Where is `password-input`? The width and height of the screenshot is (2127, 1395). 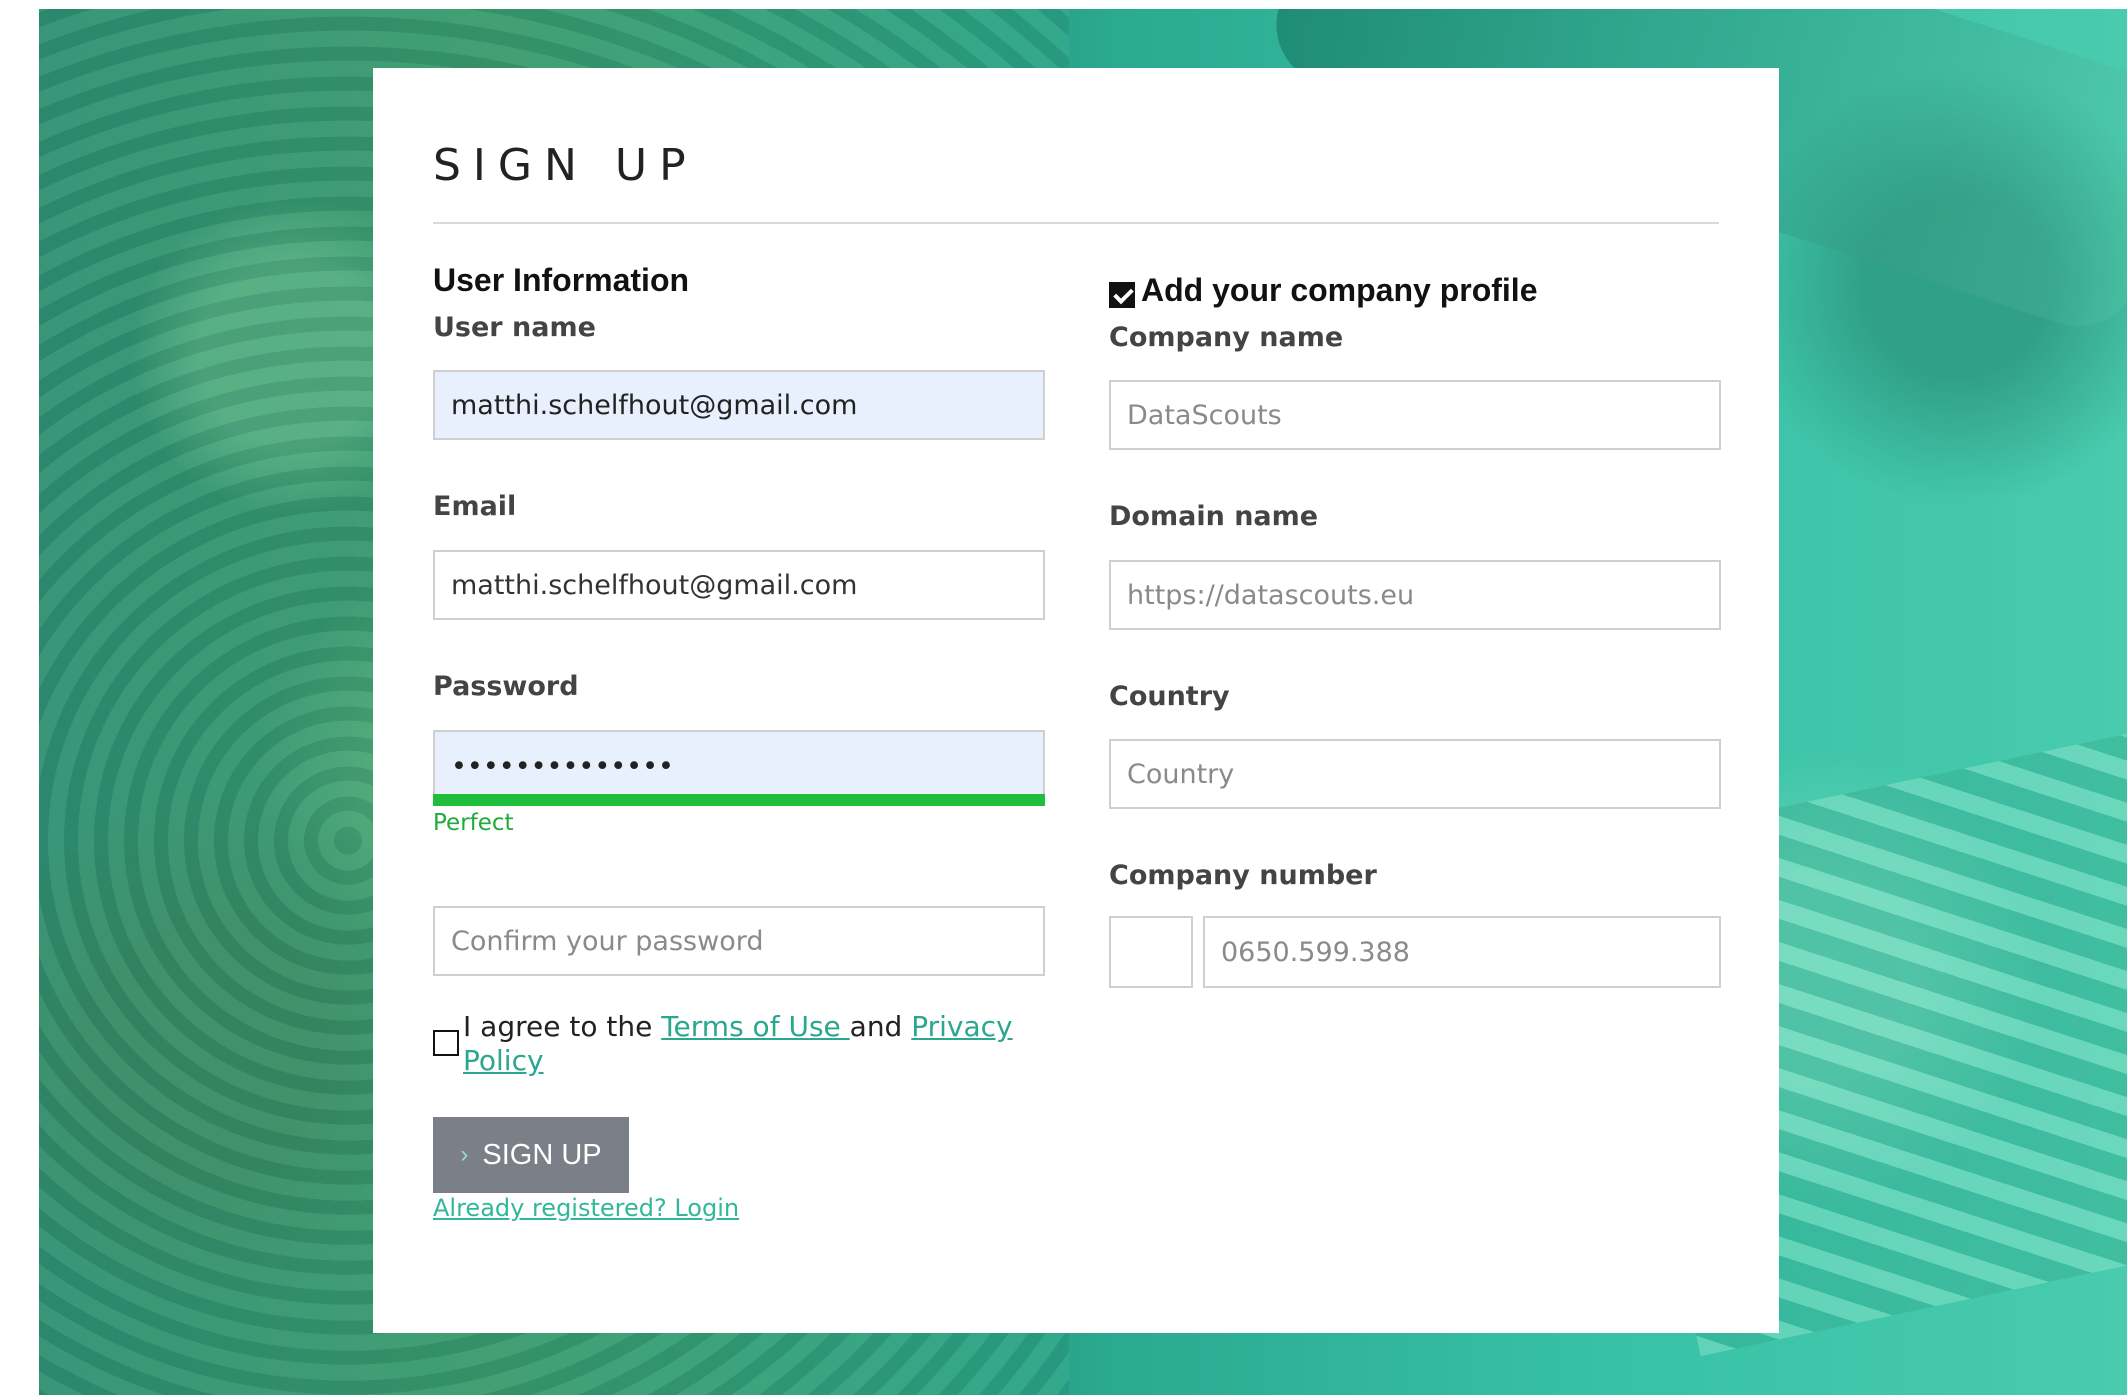
password-input is located at coordinates (739, 765).